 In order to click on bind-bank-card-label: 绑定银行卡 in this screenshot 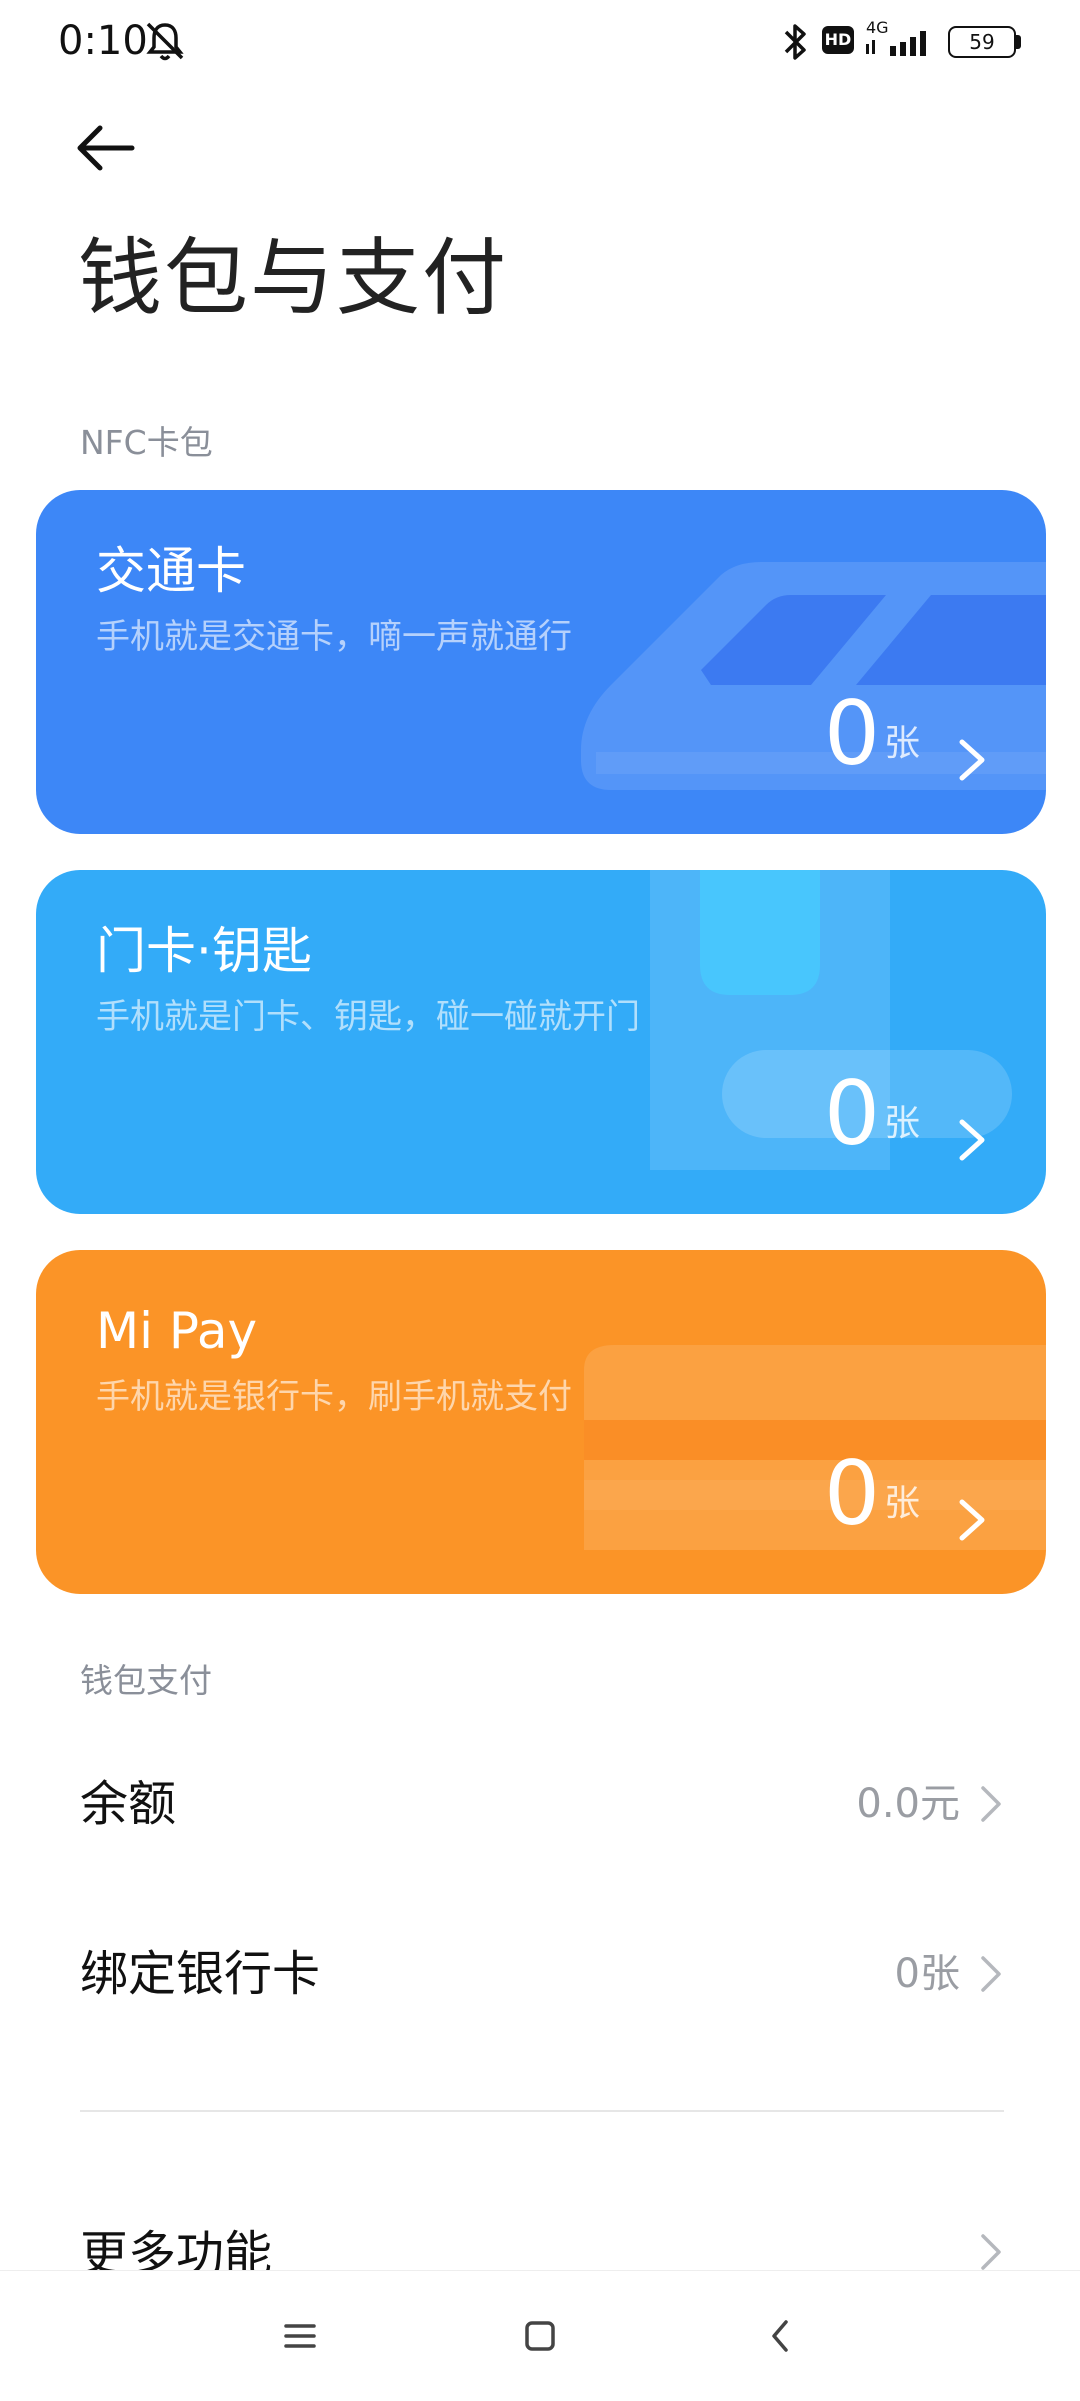, I will do `click(200, 1974)`.